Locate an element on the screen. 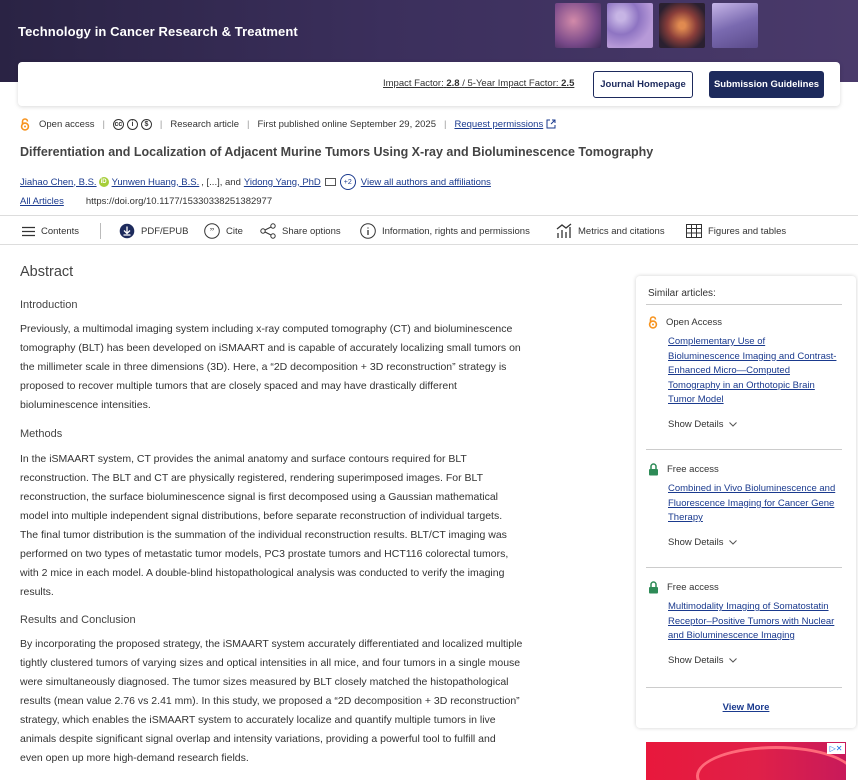 This screenshot has width=858, height=780. similar-articles-heading: Similar articles: is located at coordinates (682, 293).